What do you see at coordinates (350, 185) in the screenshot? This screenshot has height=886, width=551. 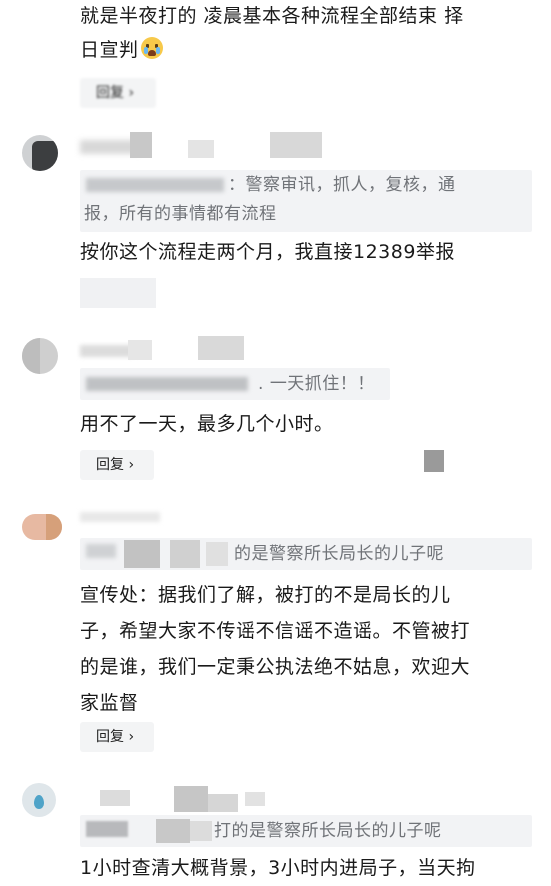 I see `quoted-text-line1-label: 警察审讯，抓人，复核，通` at bounding box center [350, 185].